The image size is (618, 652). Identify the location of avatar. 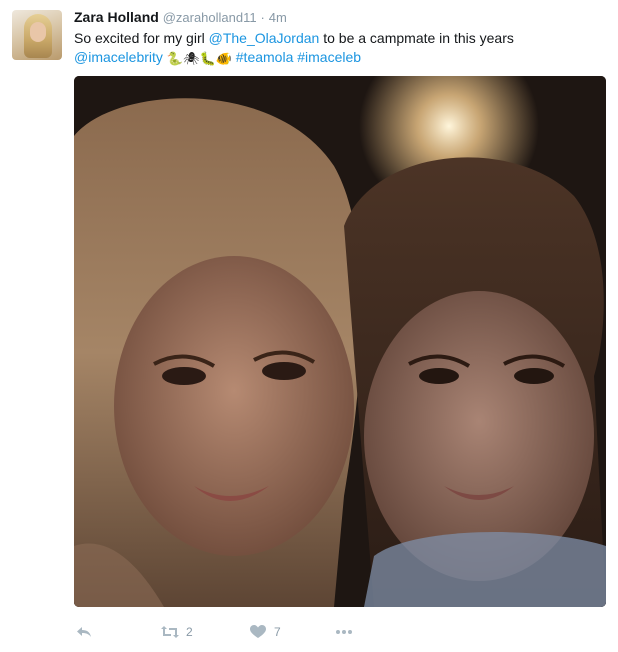
(37, 35).